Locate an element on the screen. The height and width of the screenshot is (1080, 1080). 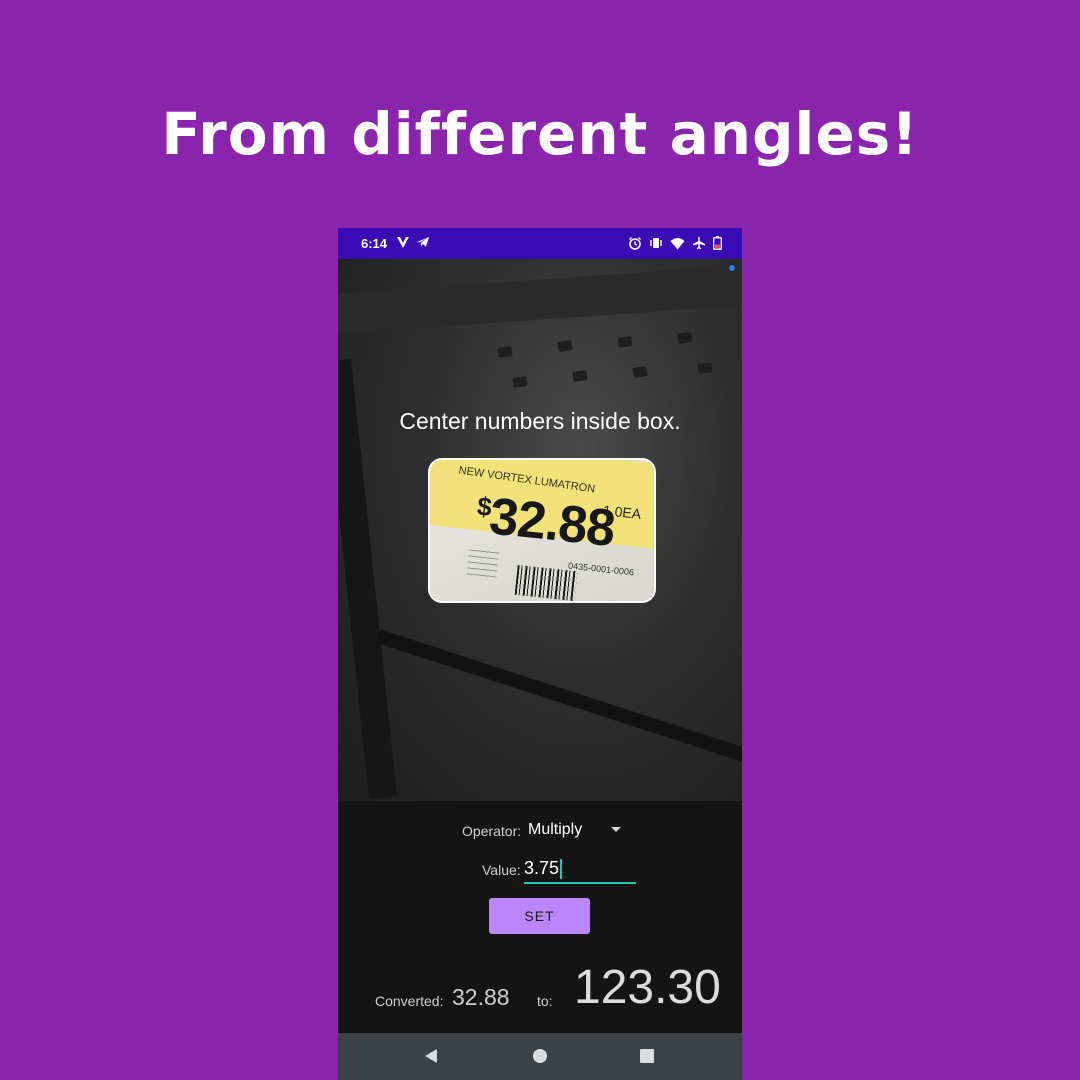
operator-label: Operator: is located at coordinates (492, 831).